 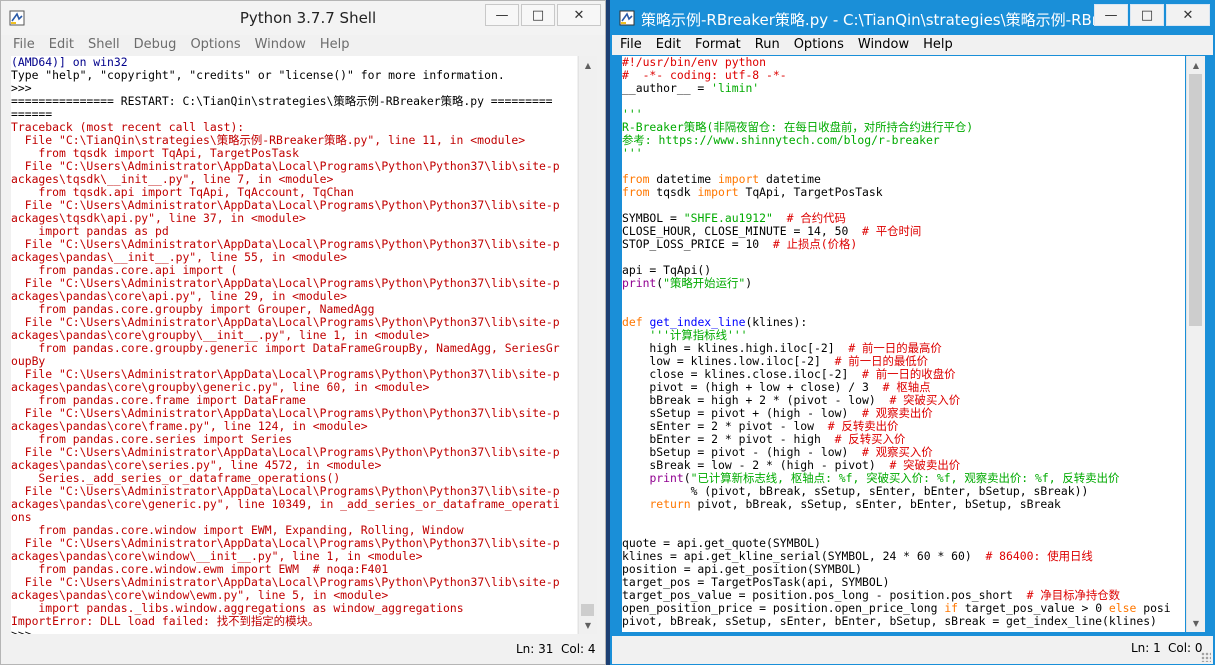 What do you see at coordinates (912, 650) in the screenshot?
I see `editor-statusbar: Ln: 1 Col: 0` at bounding box center [912, 650].